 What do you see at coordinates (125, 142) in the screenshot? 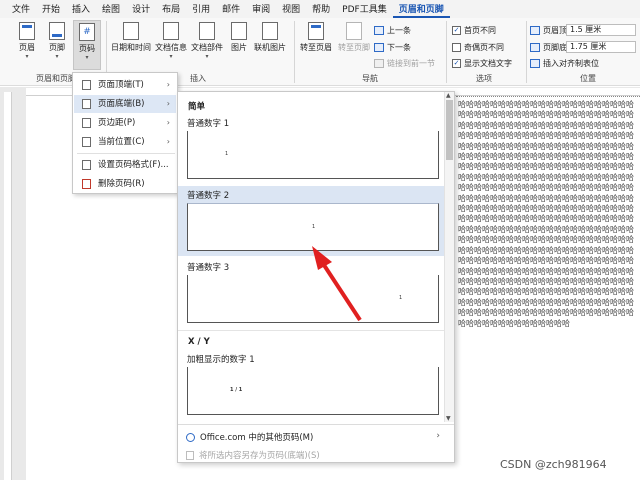
I see `menu-item-current-position: 当前位置(C) ›` at bounding box center [125, 142].